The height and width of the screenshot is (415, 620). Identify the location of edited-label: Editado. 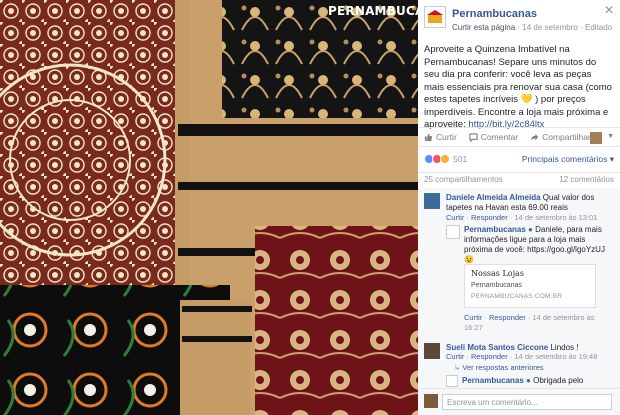
(598, 27).